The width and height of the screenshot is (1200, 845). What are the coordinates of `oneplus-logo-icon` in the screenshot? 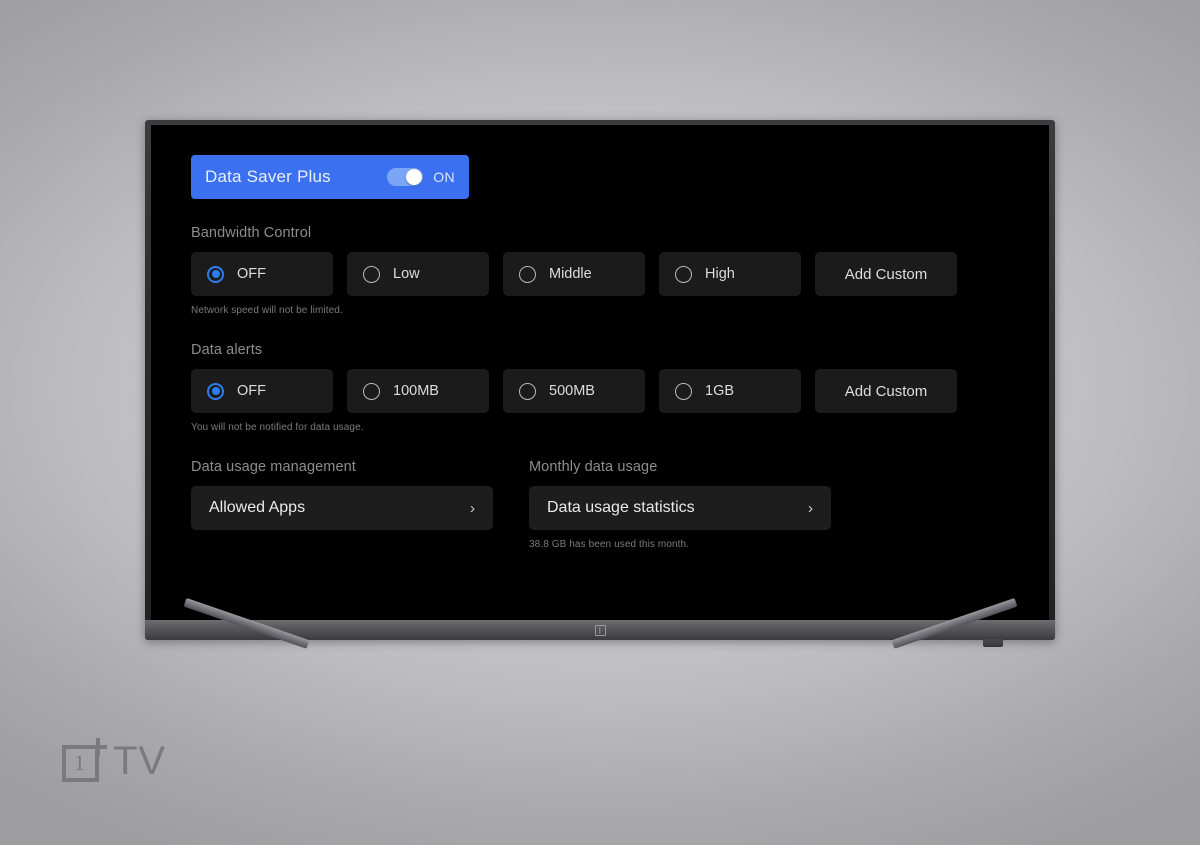 It's located at (600, 630).